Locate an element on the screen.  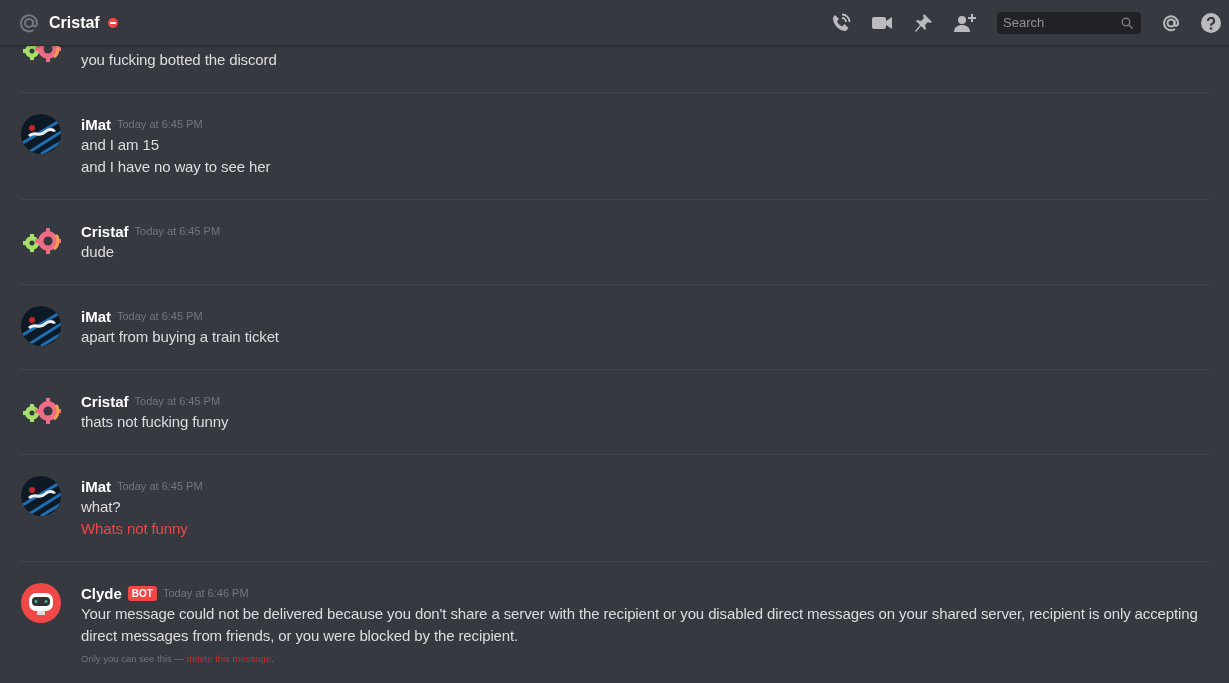
message-text: Your message could not be delivered because you don't share a server with the recipient or you disabled direct messages on your shared server, recipient is only accepting direct messages from friends, or you were blocked by the recipient. is located at coordinates (640, 625).